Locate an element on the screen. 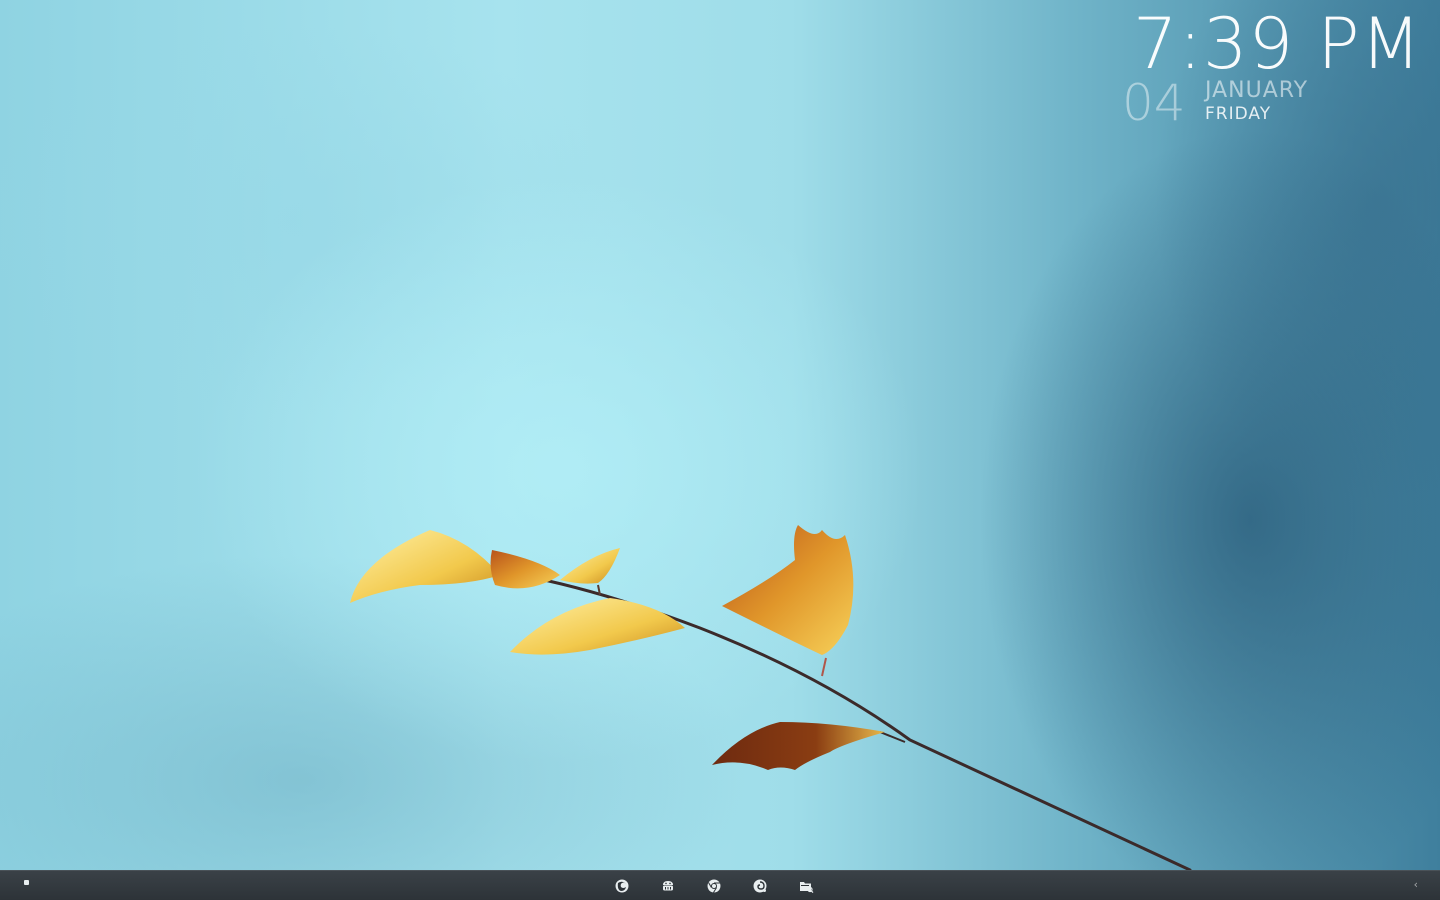 This screenshot has height=900, width=1440. swirl-app-icon is located at coordinates (760, 886).